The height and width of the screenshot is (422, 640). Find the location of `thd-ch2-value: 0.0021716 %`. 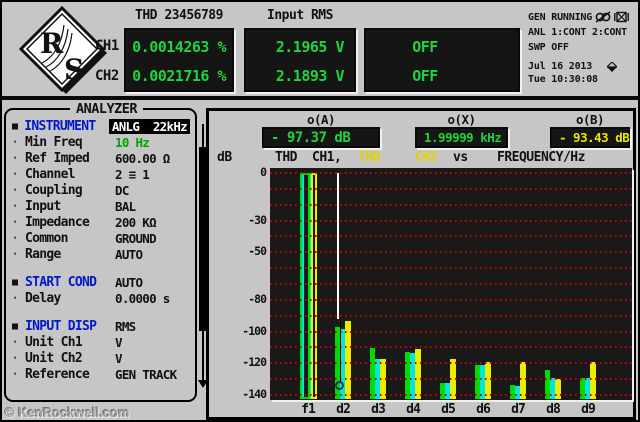

thd-ch2-value: 0.0021716 % is located at coordinates (179, 76).